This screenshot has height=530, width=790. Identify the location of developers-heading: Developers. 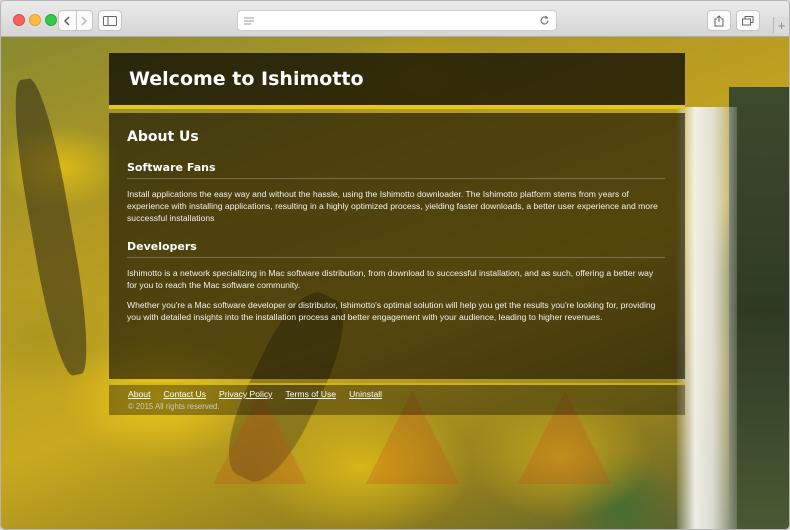
(396, 249).